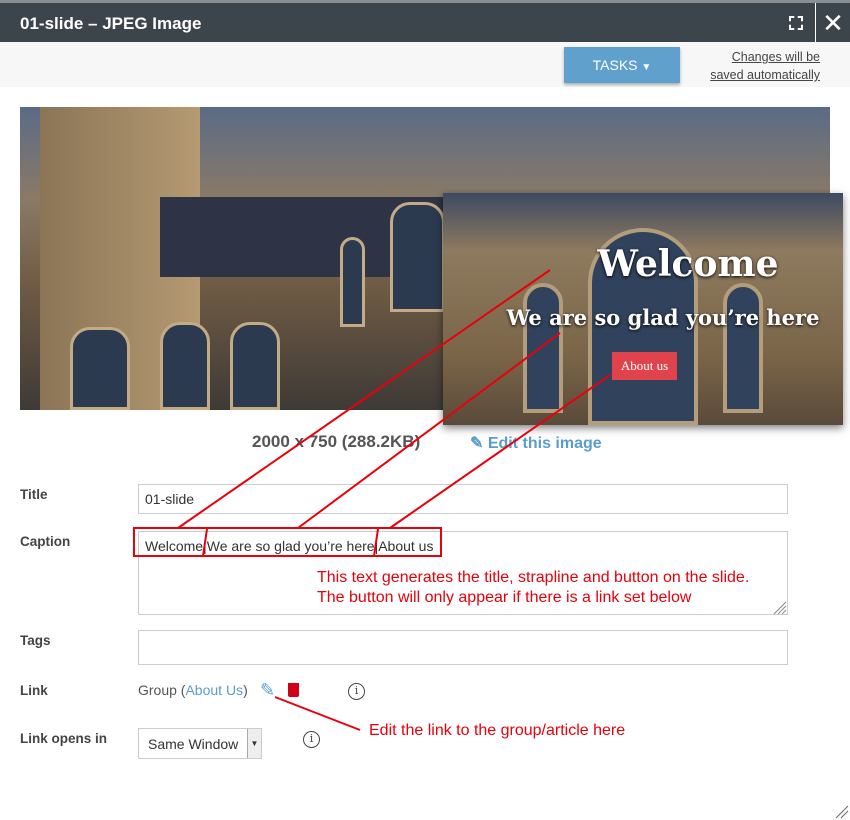  I want to click on pointer-title, so click(364, 399).